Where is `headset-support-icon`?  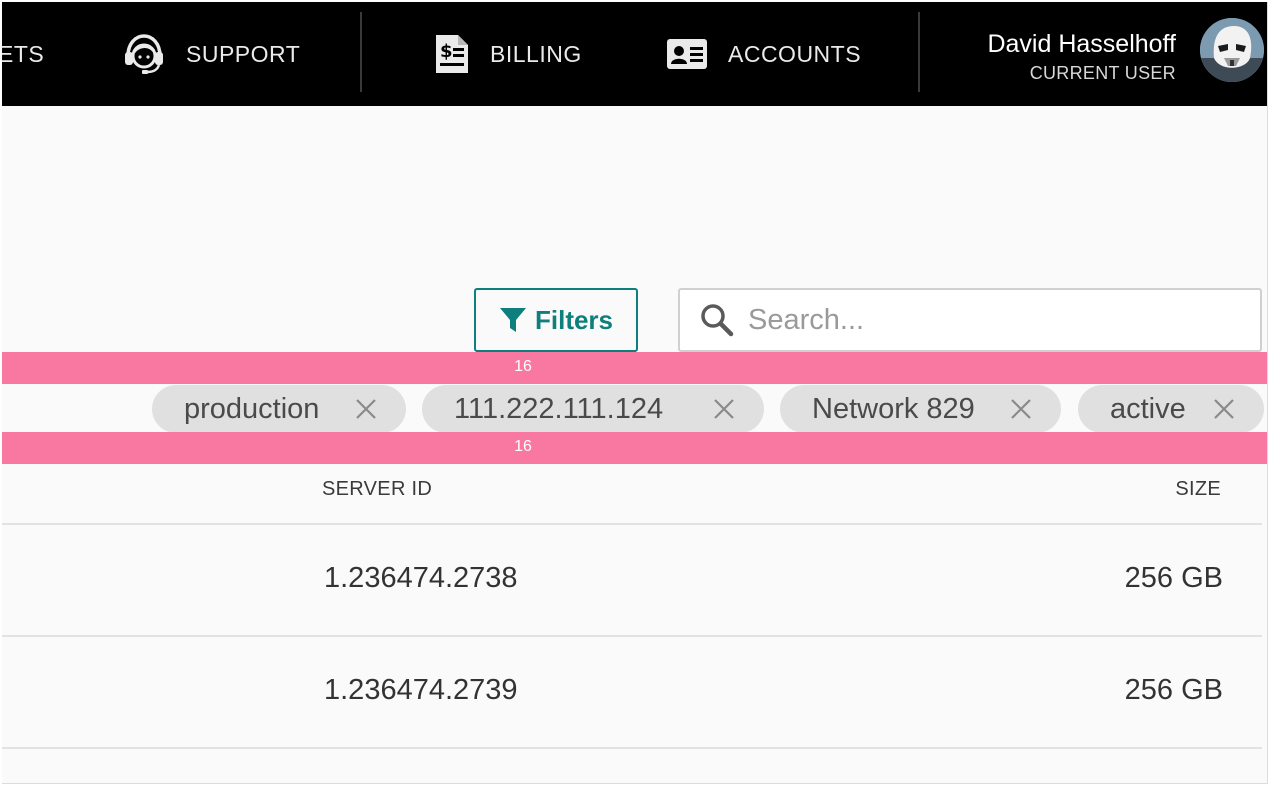
headset-support-icon is located at coordinates (144, 54).